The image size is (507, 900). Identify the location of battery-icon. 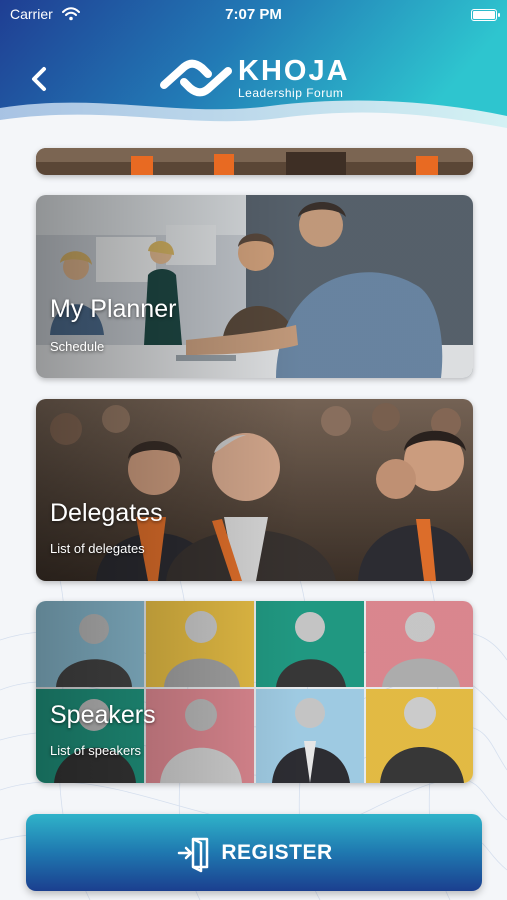
(485, 15).